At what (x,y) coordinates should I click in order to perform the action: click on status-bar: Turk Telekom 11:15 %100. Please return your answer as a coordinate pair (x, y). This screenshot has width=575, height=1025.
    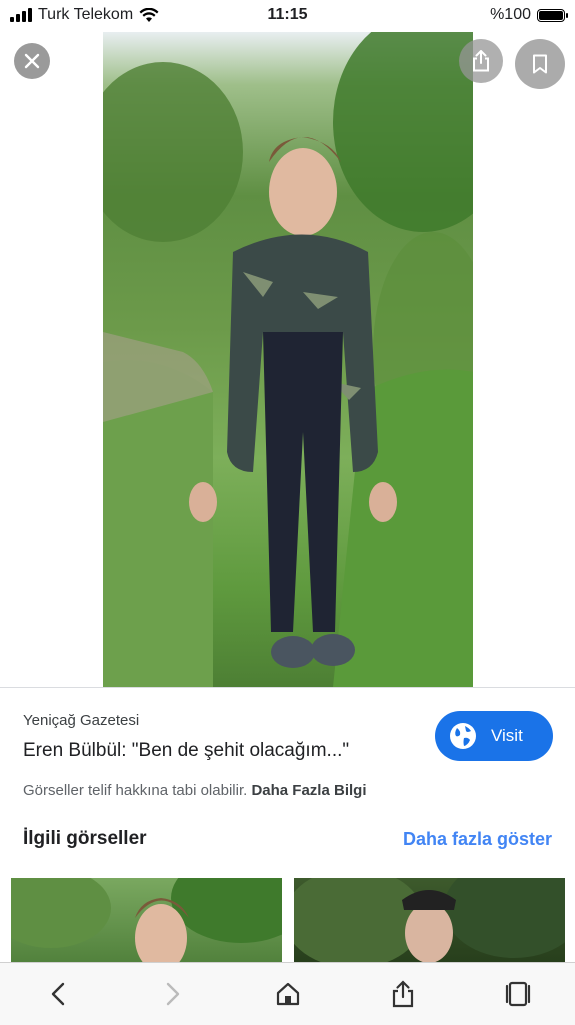
    Looking at the image, I should click on (287, 16).